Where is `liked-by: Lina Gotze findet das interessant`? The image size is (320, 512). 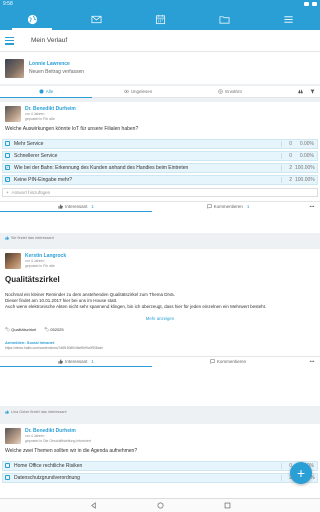 liked-by: Lina Gotze findet das interessant is located at coordinates (160, 412).